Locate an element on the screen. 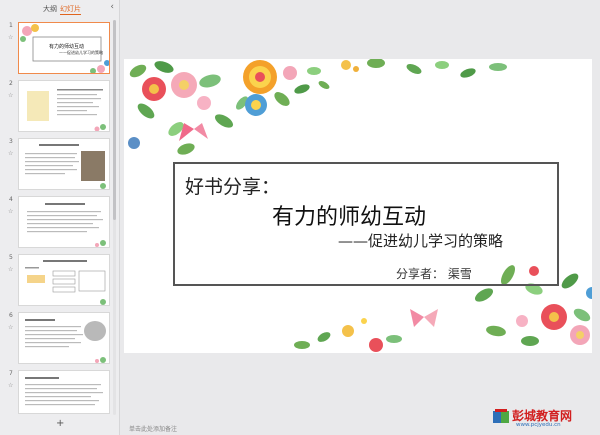 Image resolution: width=600 pixels, height=435 pixels. panel-tabs: 大纲 幻灯片 ‹ is located at coordinates (60, 8).